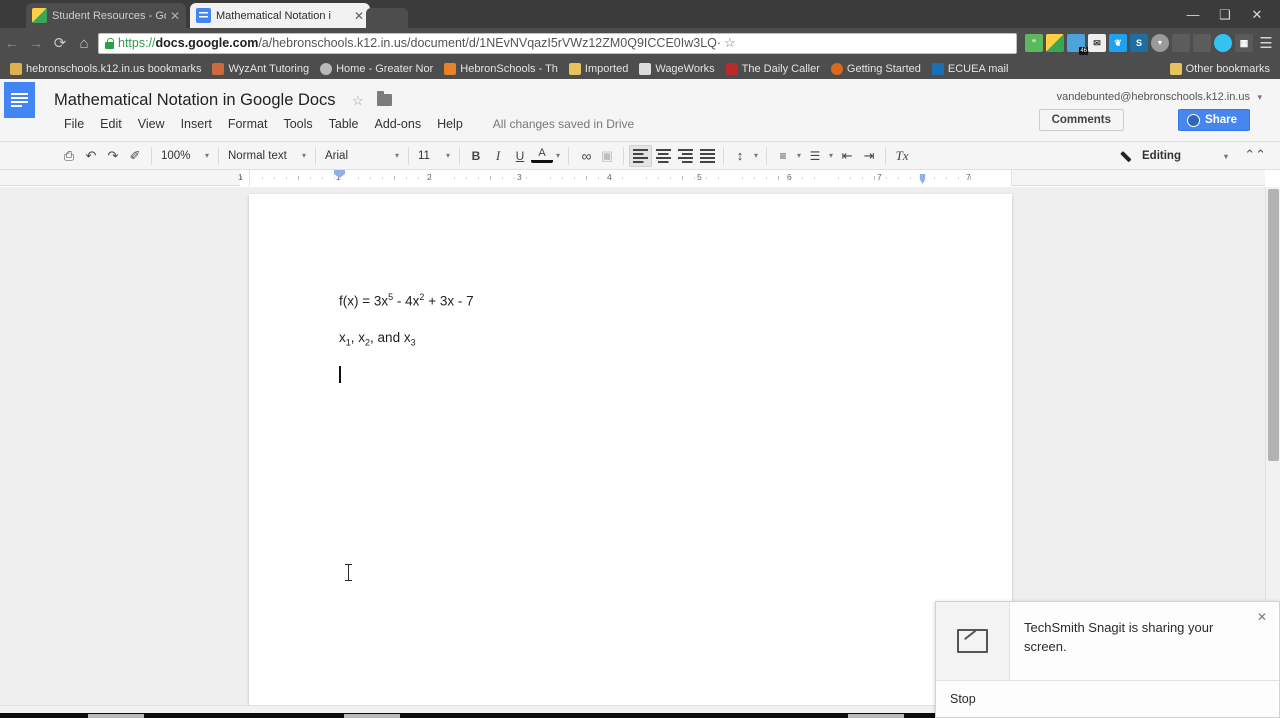 The height and width of the screenshot is (718, 1280). Describe the element at coordinates (783, 156) in the screenshot. I see `numbered-list-button: ≡` at that location.